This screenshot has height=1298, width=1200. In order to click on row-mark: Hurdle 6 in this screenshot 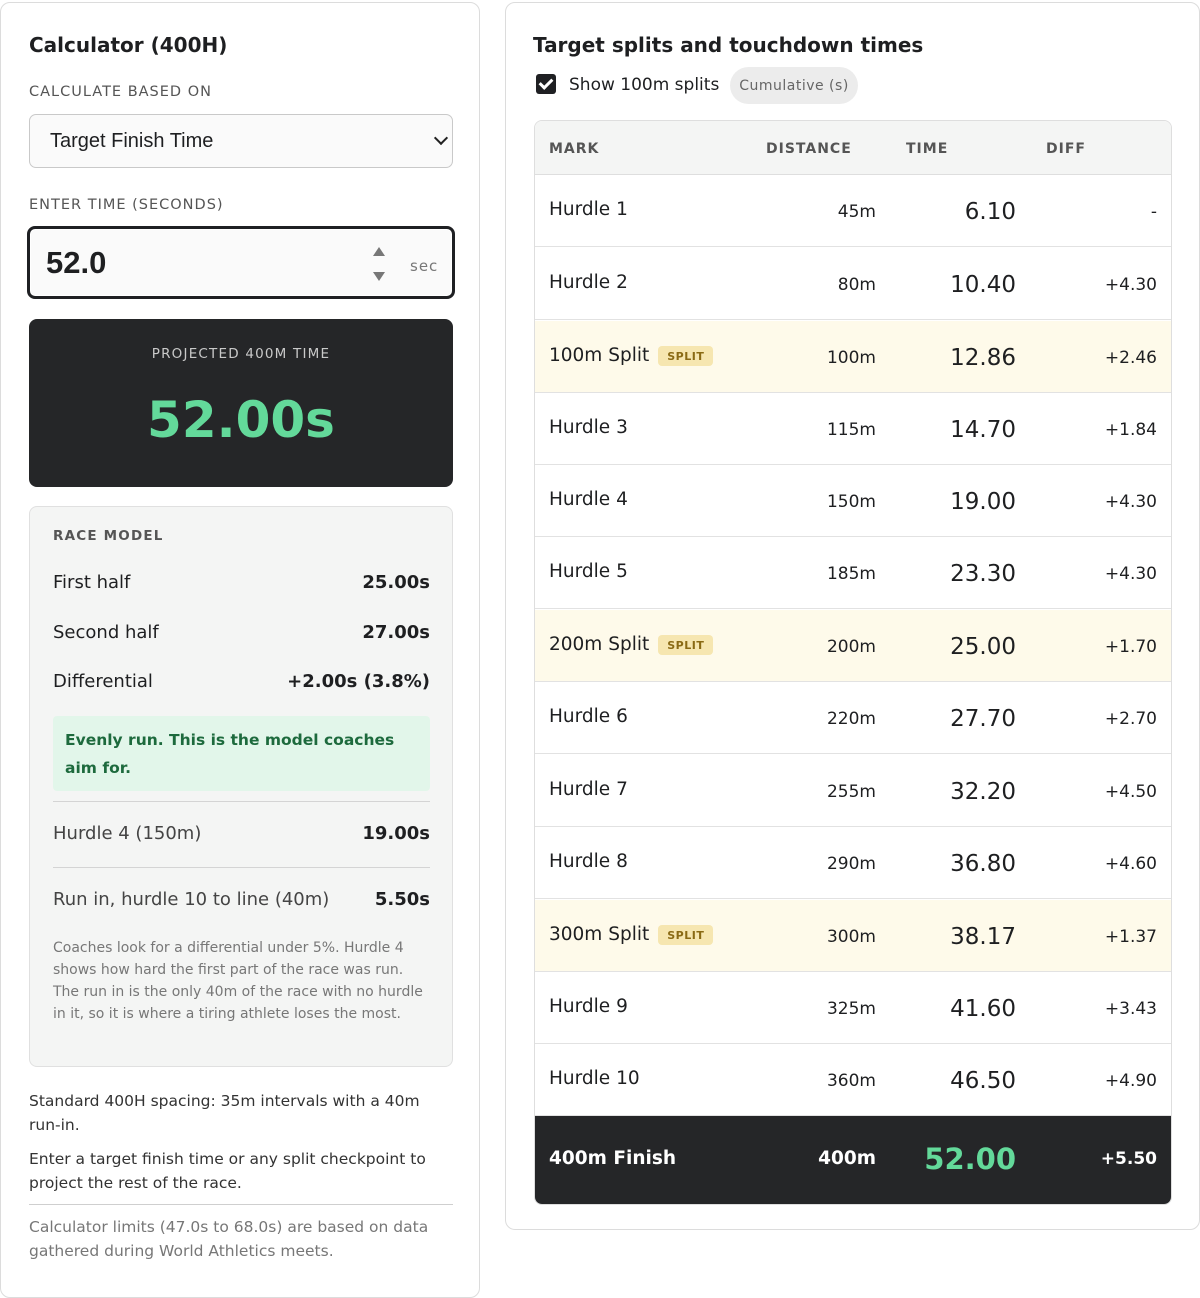, I will do `click(588, 716)`.